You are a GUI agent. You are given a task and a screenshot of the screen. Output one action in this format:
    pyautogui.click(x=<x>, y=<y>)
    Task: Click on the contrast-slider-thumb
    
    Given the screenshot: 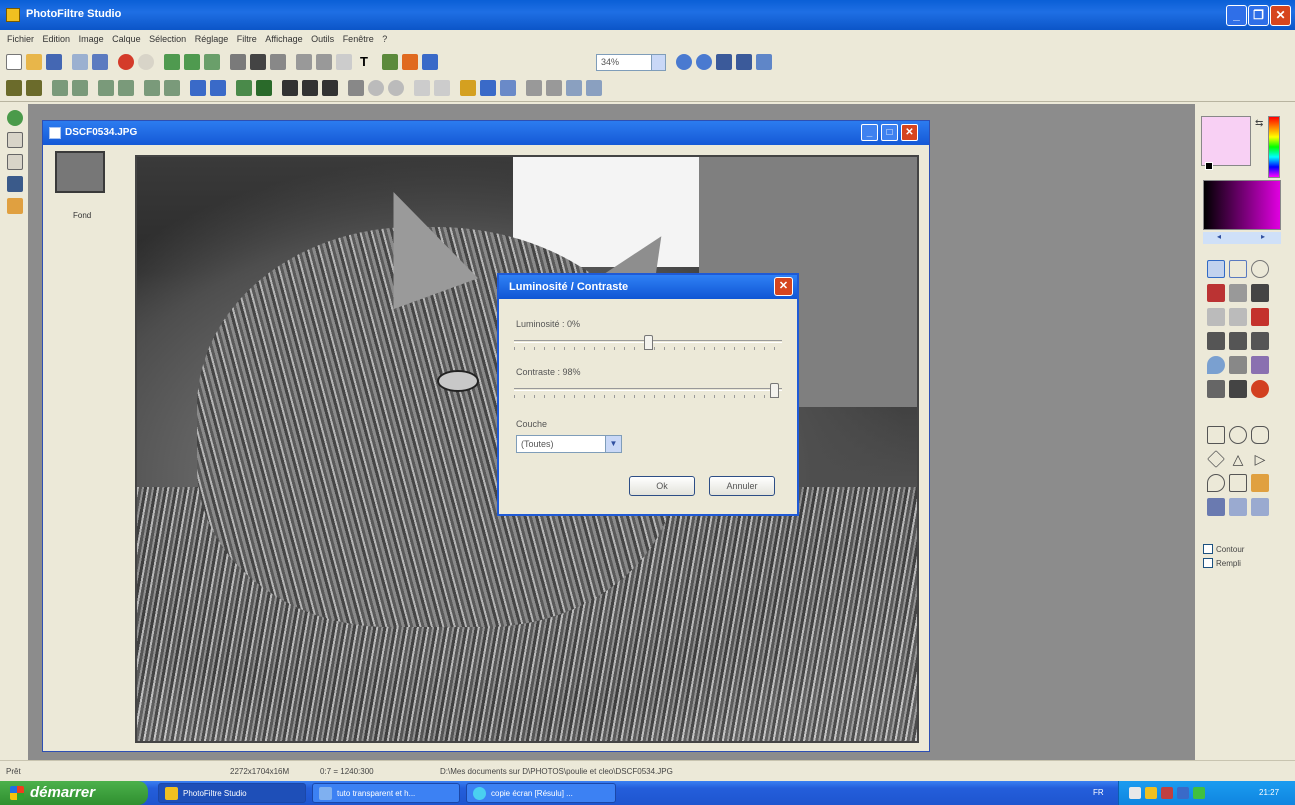 What is the action you would take?
    pyautogui.click(x=774, y=390)
    